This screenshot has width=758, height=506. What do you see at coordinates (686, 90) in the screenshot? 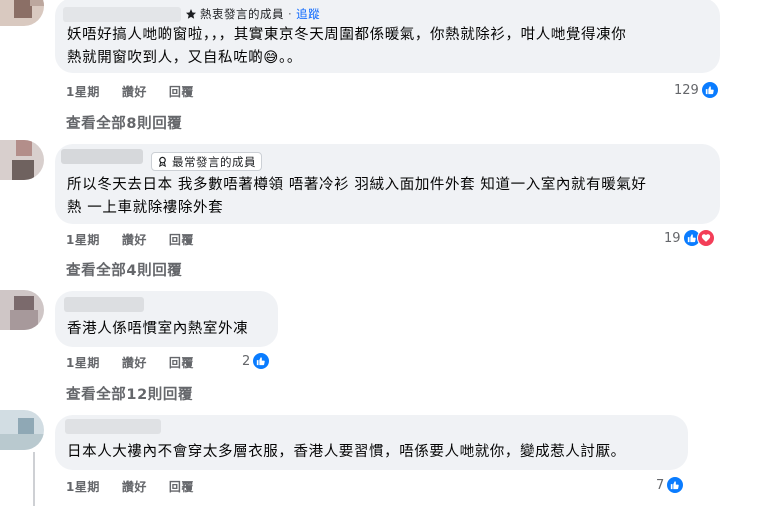
I see `reaction-count: 129` at bounding box center [686, 90].